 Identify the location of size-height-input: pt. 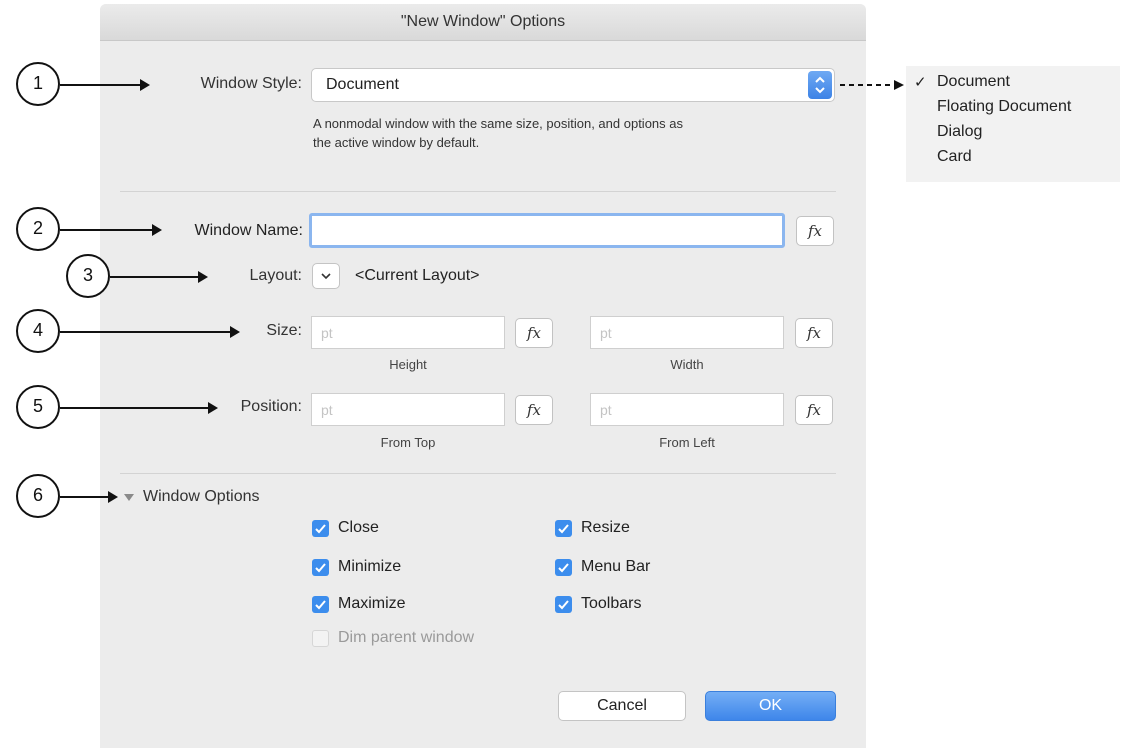
(408, 332).